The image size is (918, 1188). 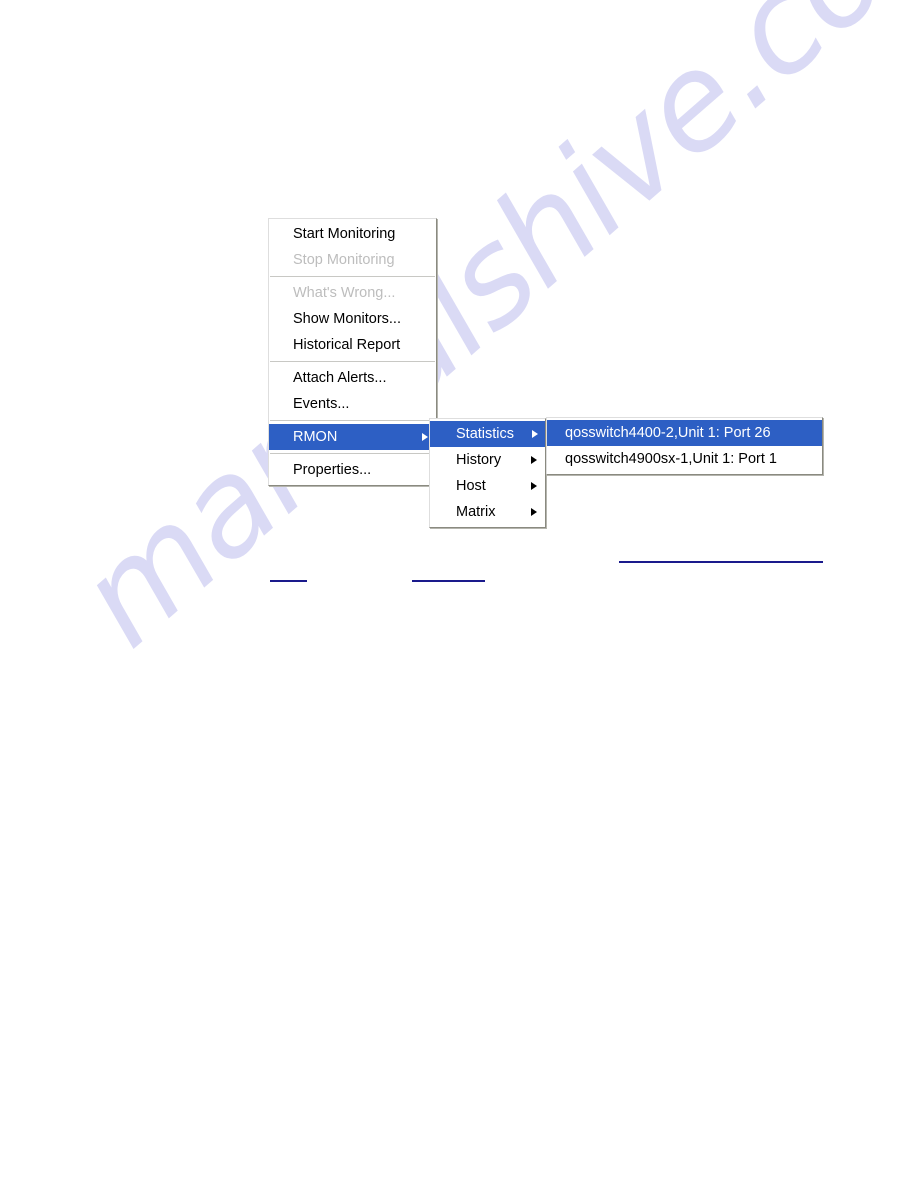 I want to click on menu-item-matrix: Matrix, so click(x=487, y=512).